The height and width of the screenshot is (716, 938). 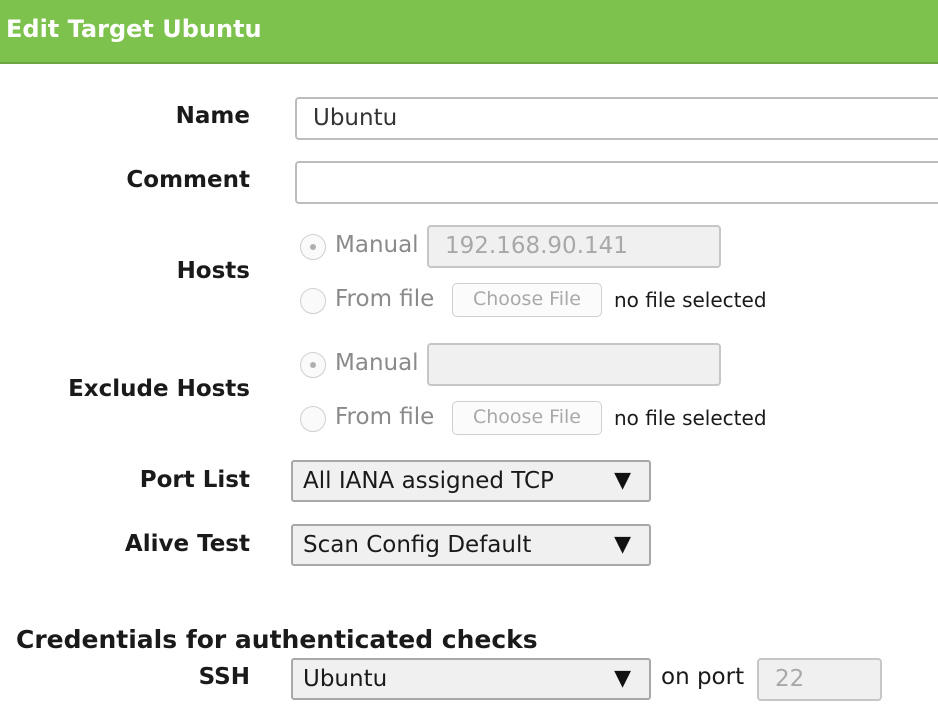 What do you see at coordinates (134, 29) in the screenshot?
I see `dialog-title: Edit Target Ubuntu` at bounding box center [134, 29].